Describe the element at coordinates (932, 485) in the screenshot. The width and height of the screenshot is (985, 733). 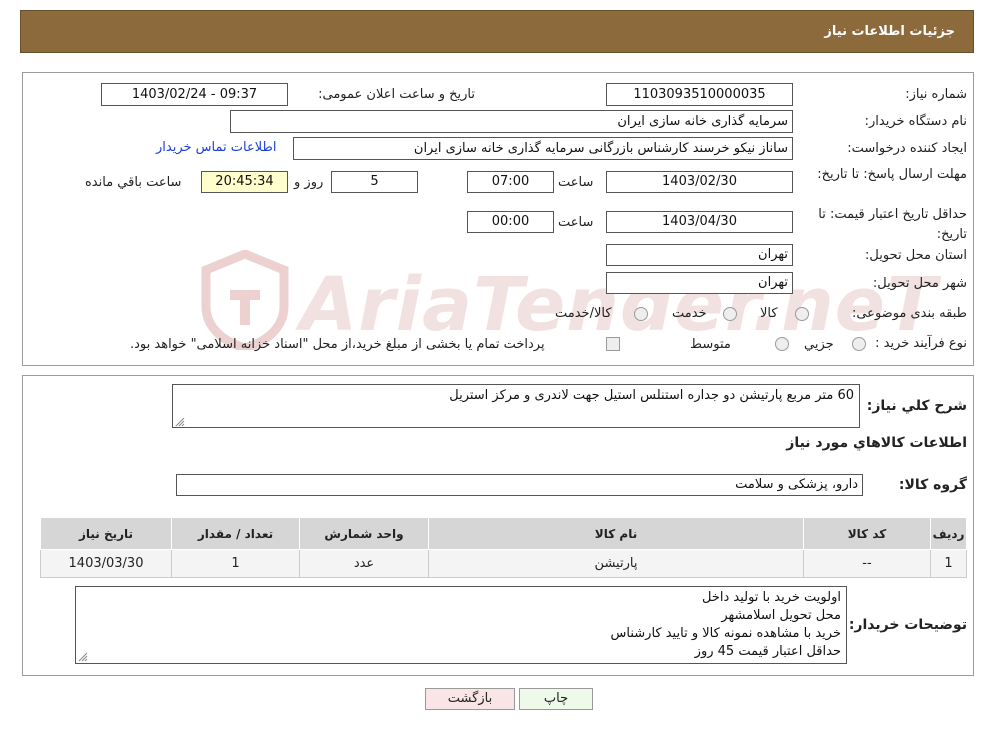
I see `goods-group-label: گروه کالا:` at that location.